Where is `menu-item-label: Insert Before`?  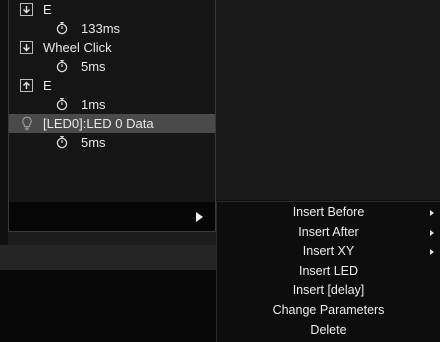
menu-item-label: Insert Before is located at coordinates (328, 212).